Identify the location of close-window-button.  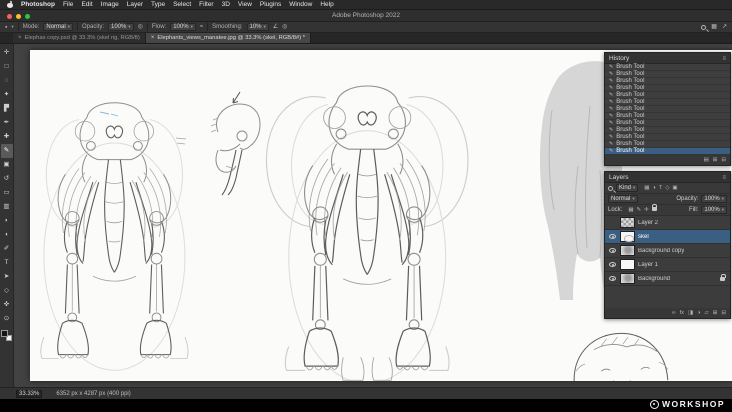
(9, 16).